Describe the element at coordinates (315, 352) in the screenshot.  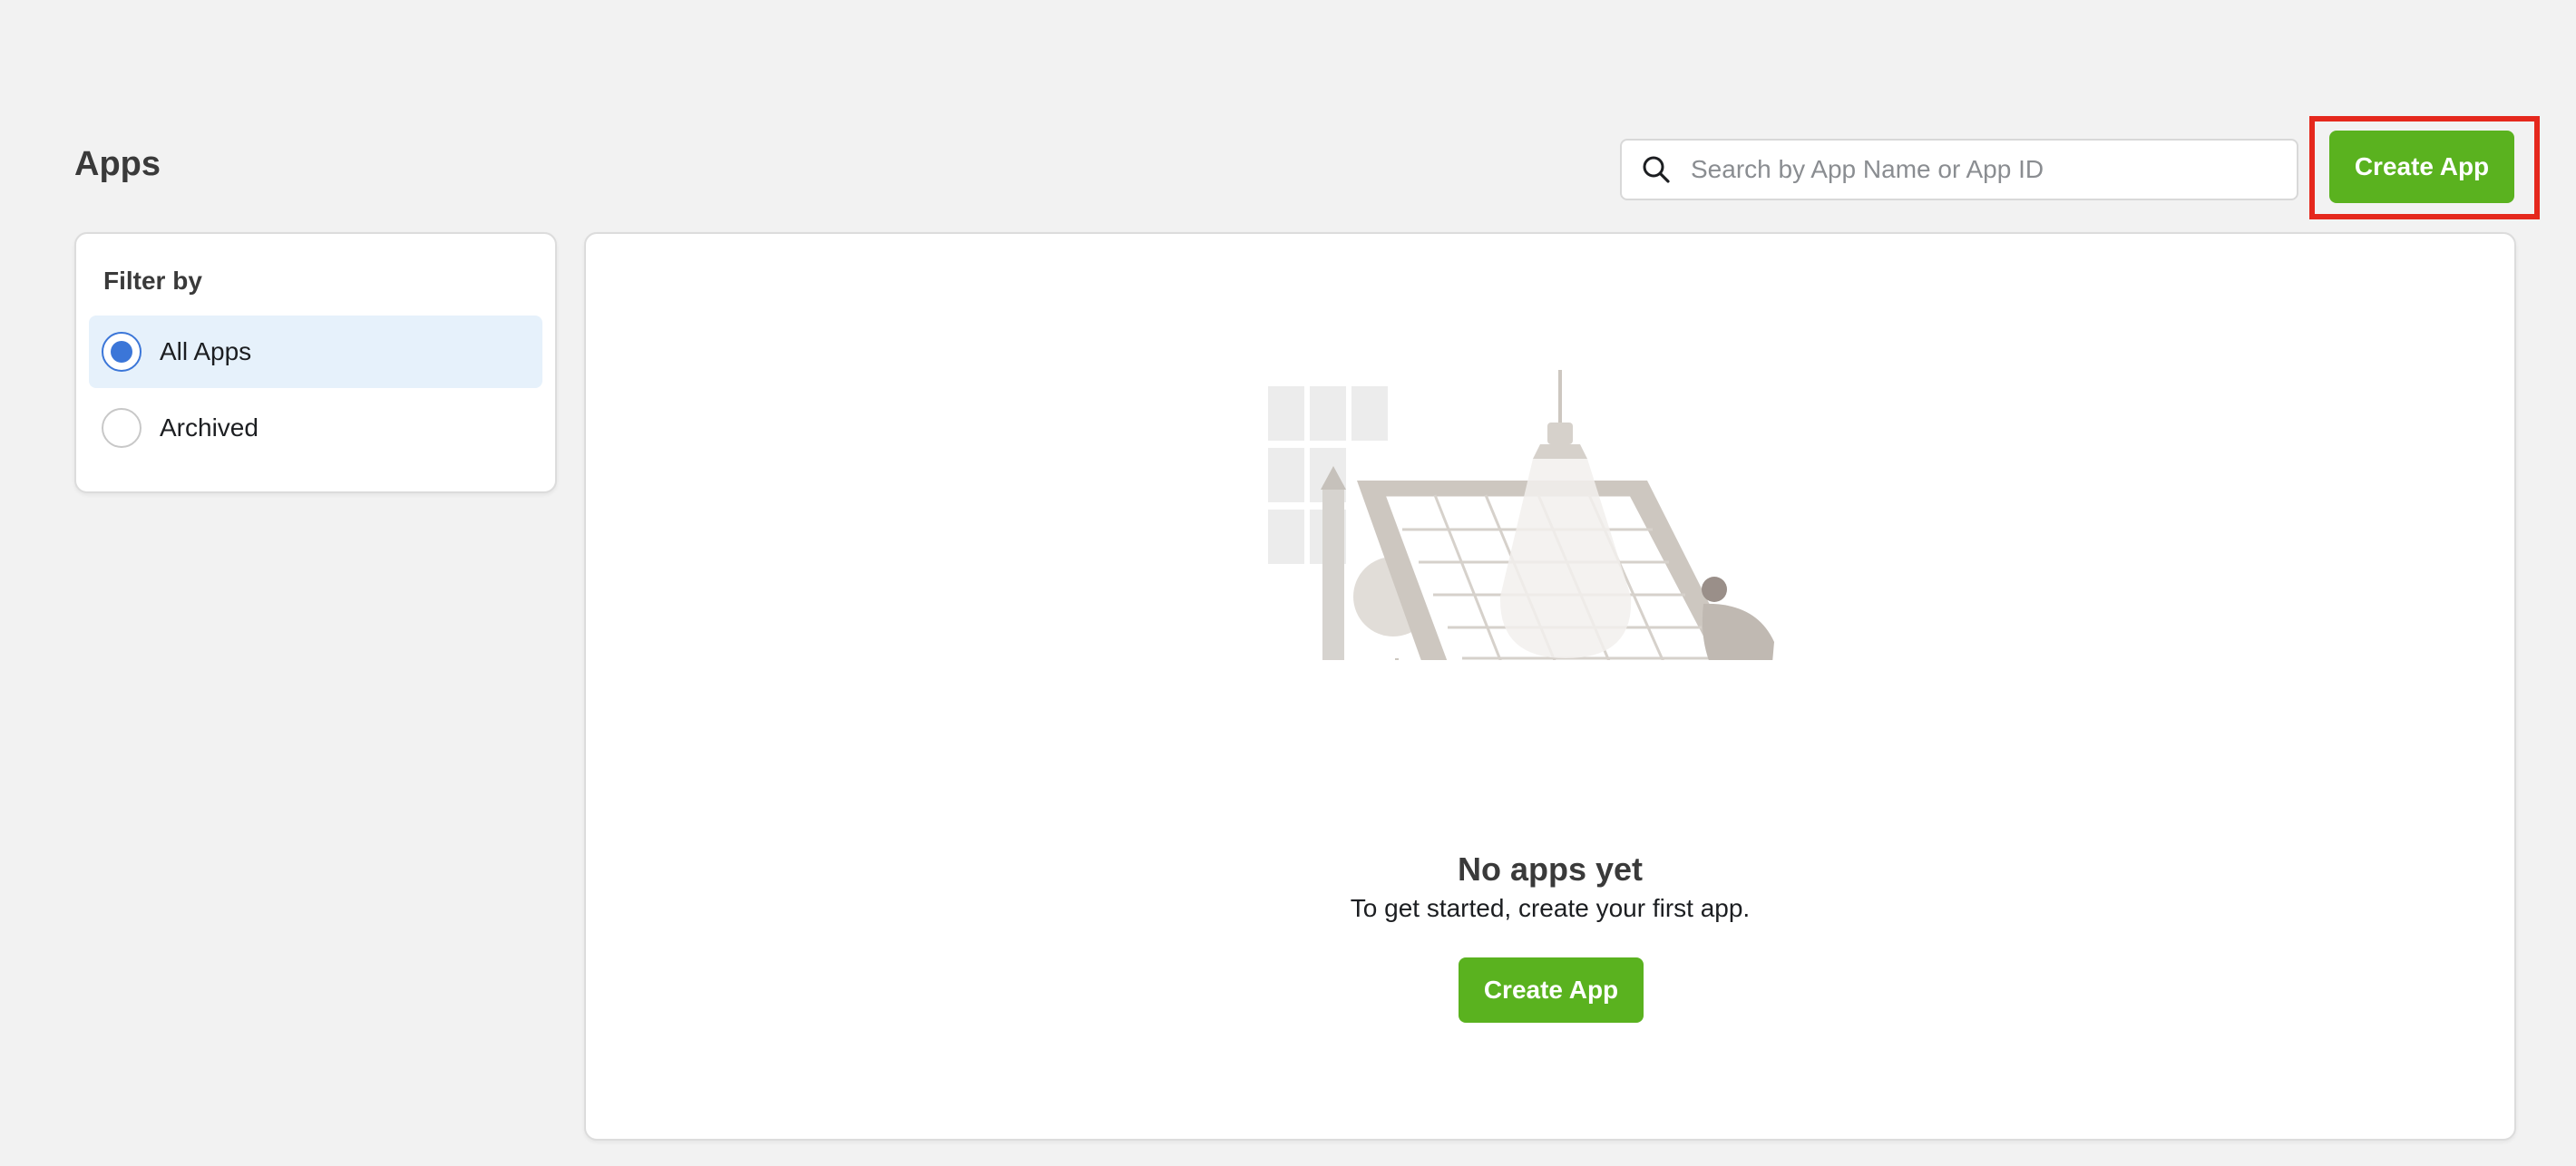
I see `filter-option-all-apps: All Apps` at that location.